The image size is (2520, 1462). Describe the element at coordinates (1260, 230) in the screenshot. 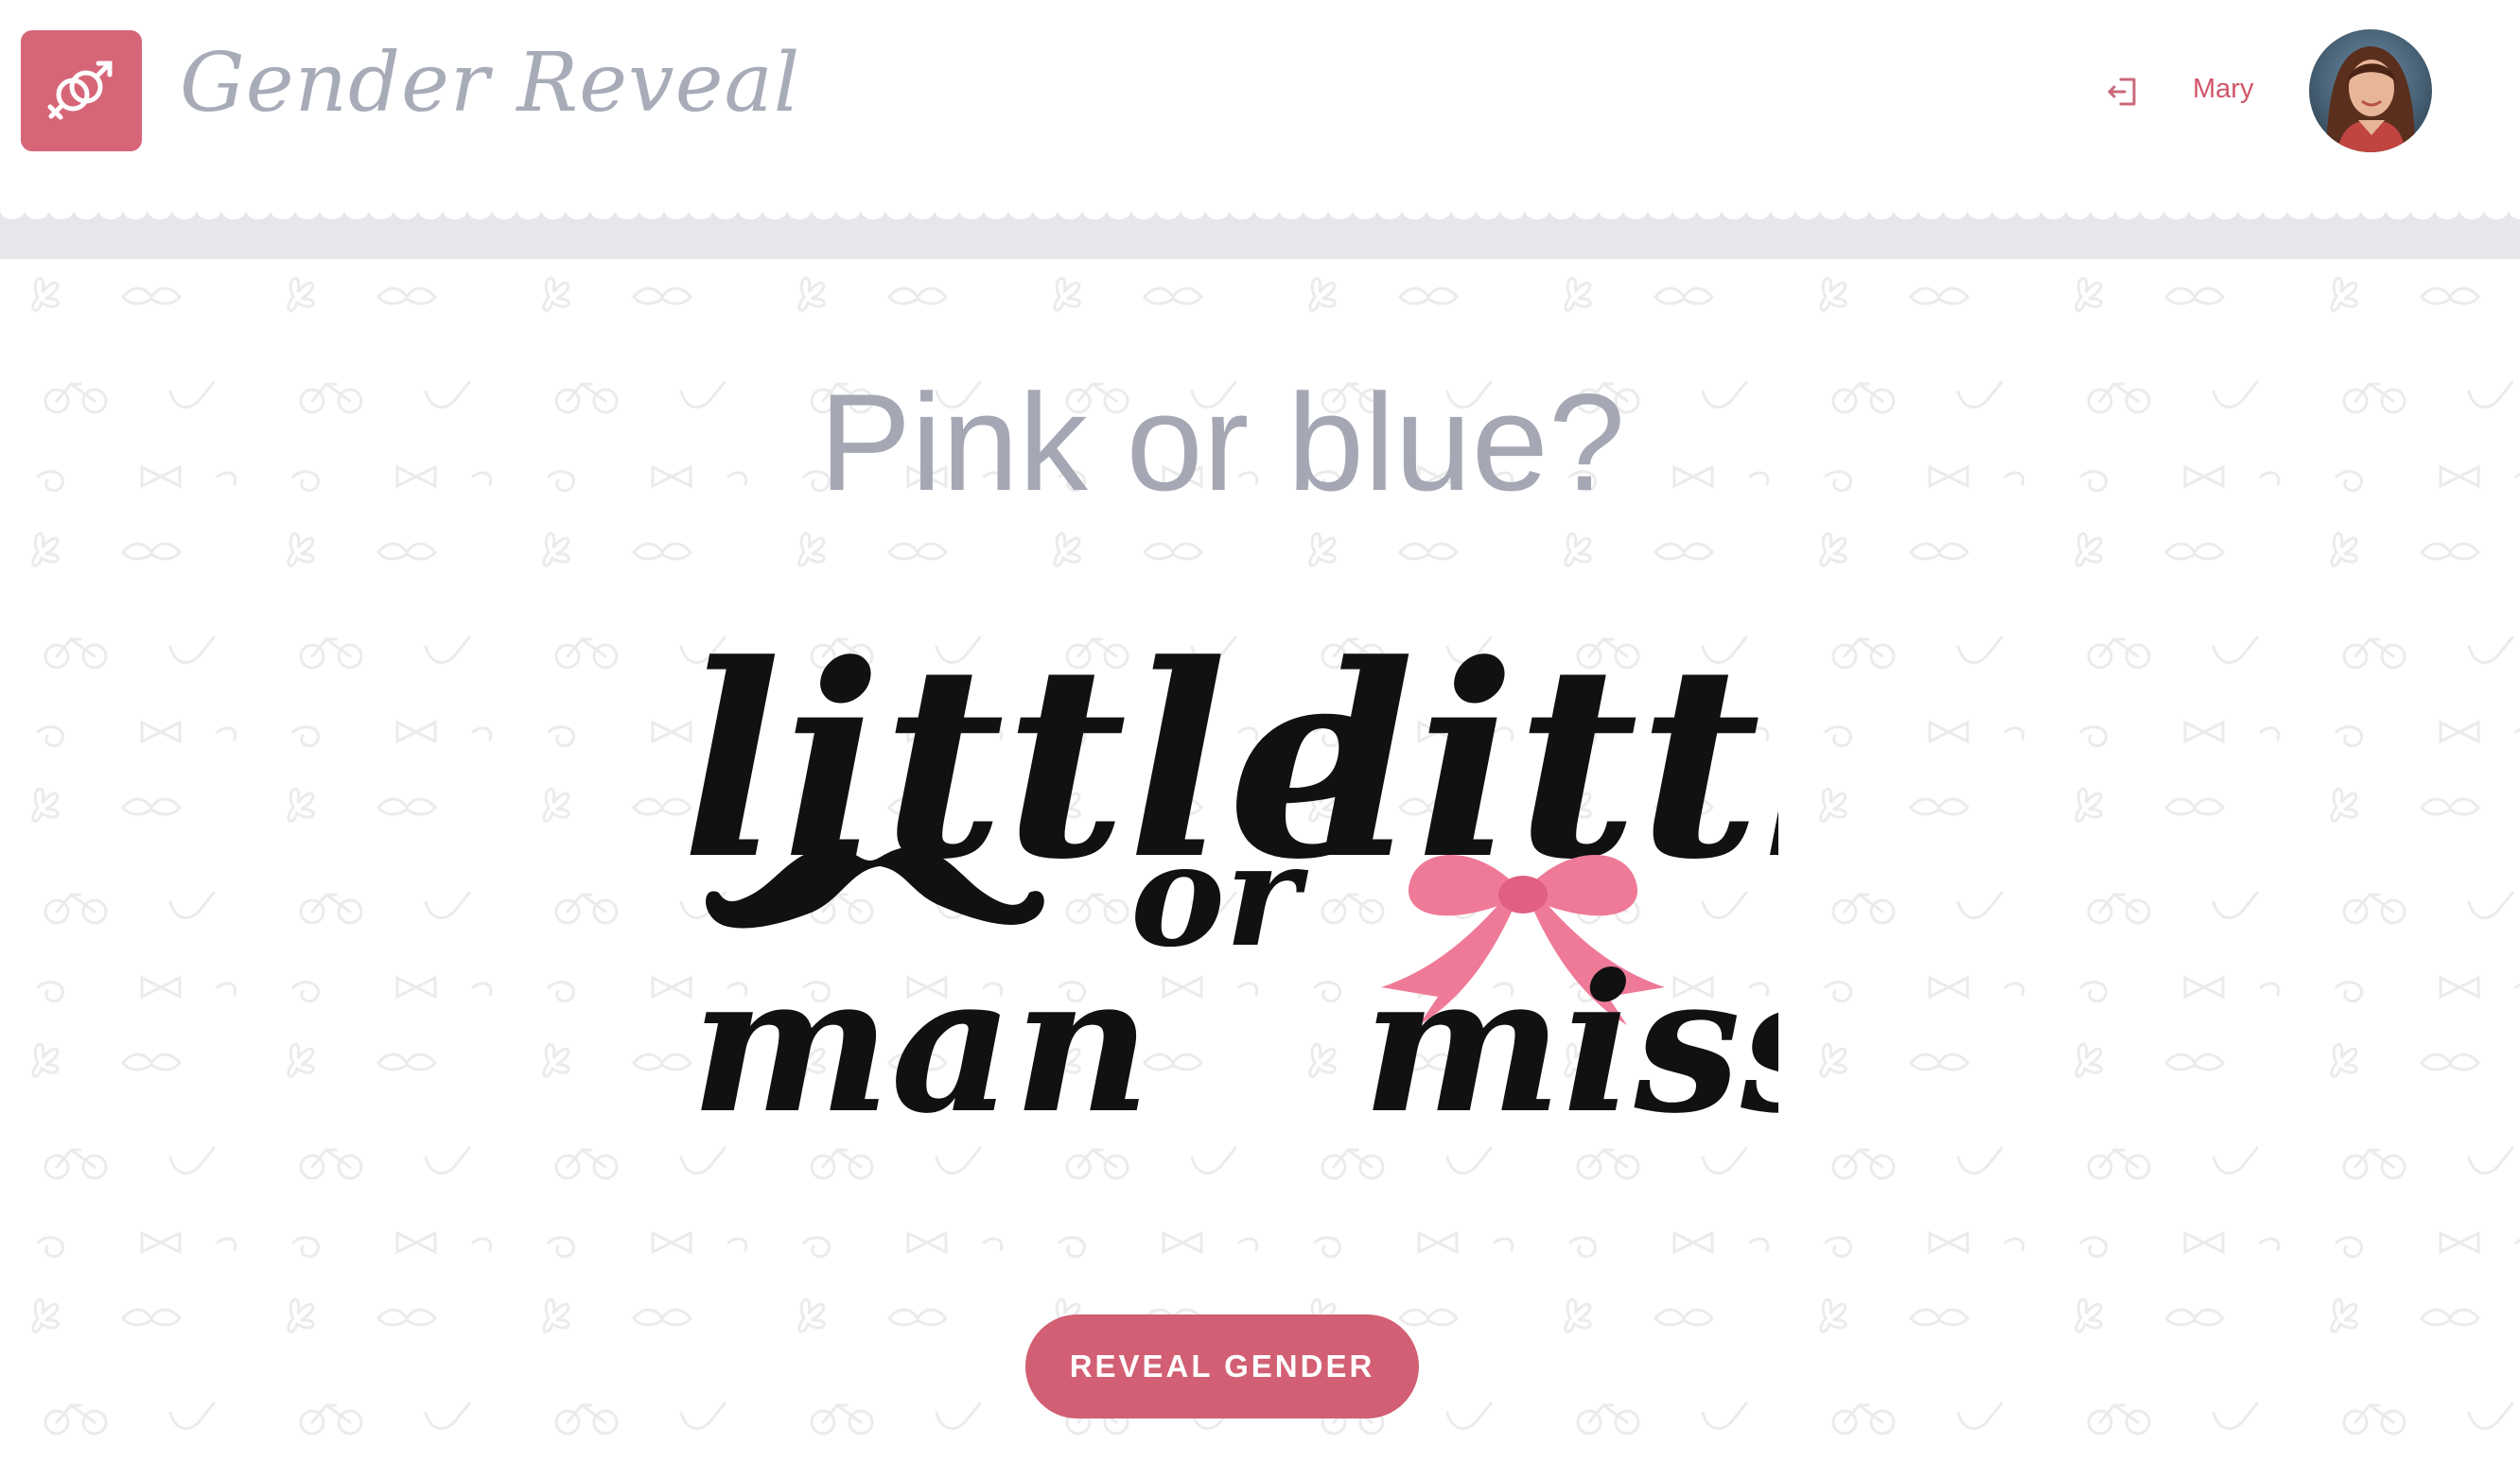

I see `header-scallop-divider` at that location.